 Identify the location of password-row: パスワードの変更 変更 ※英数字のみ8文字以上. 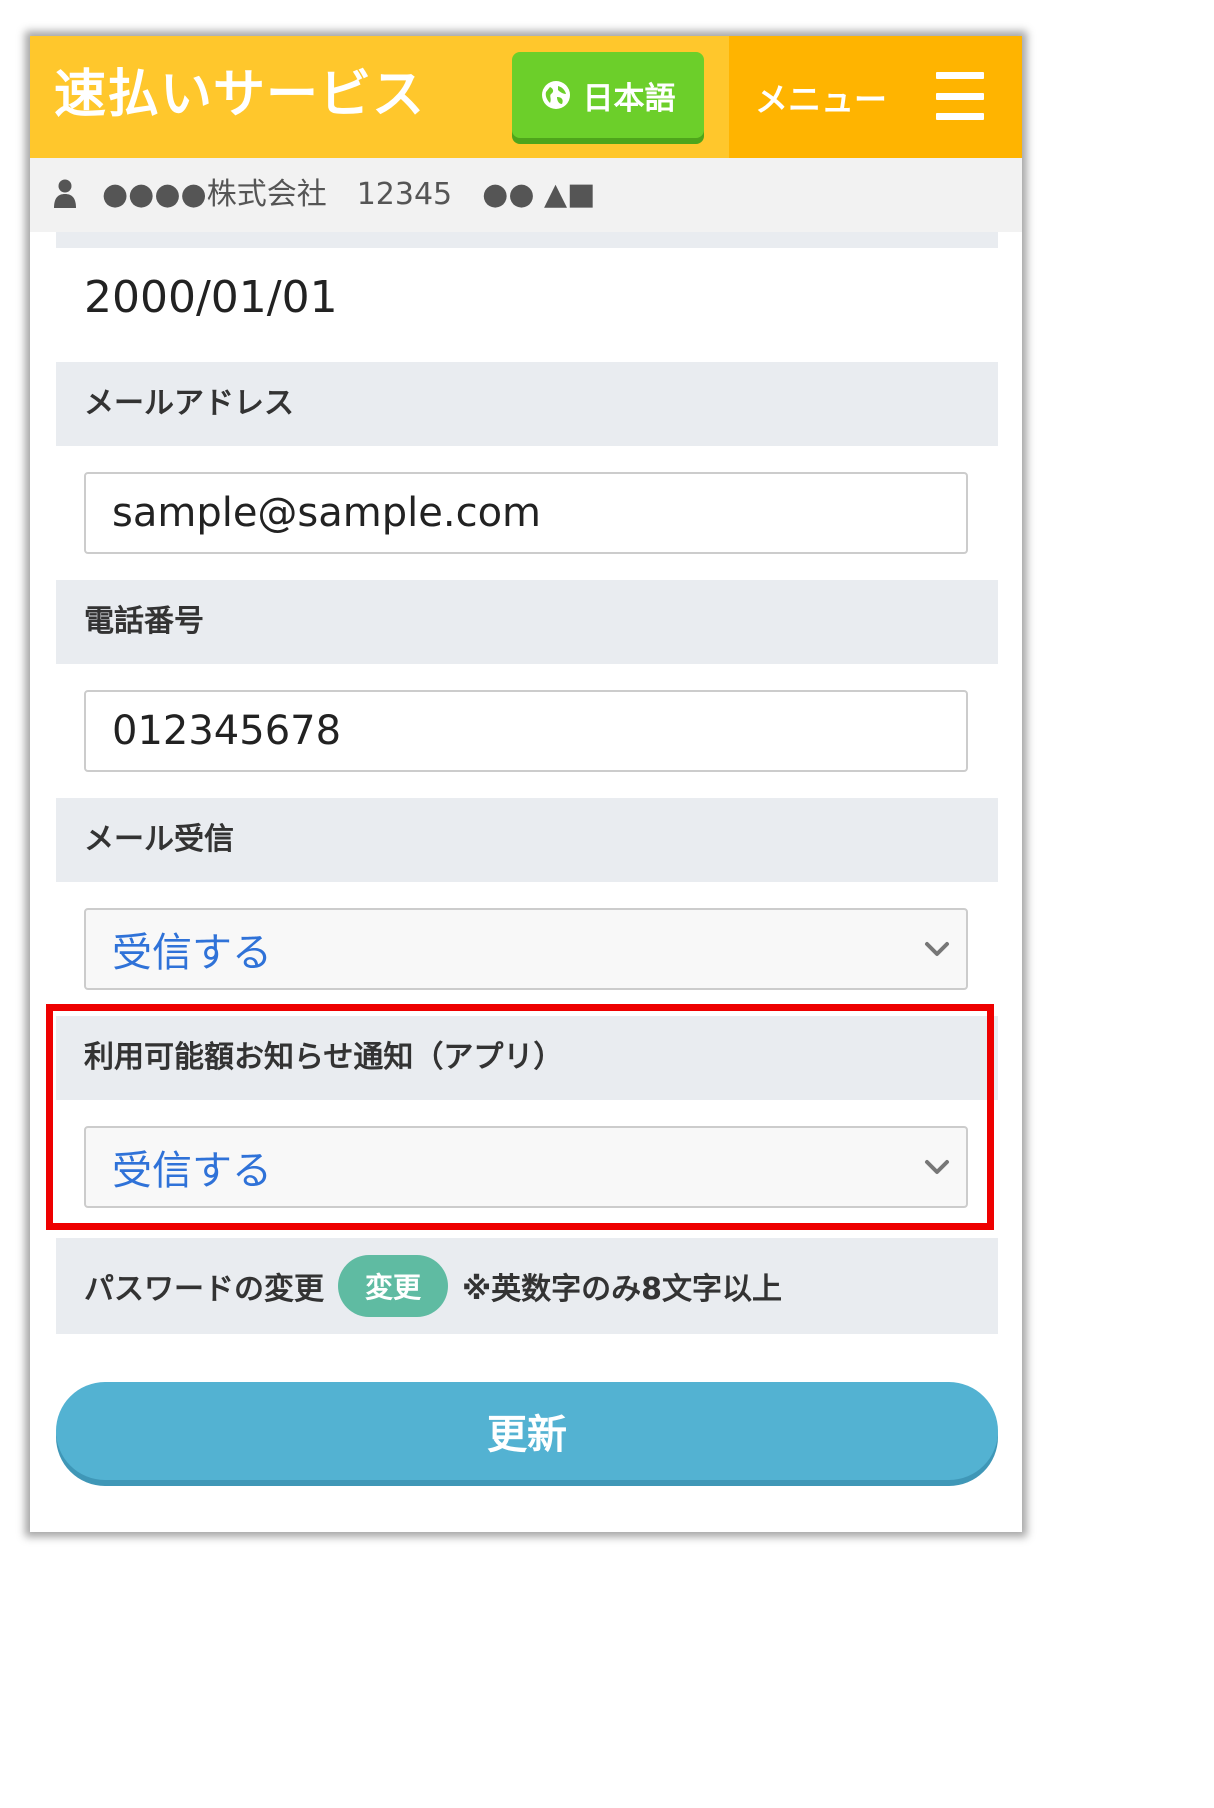
(527, 1286).